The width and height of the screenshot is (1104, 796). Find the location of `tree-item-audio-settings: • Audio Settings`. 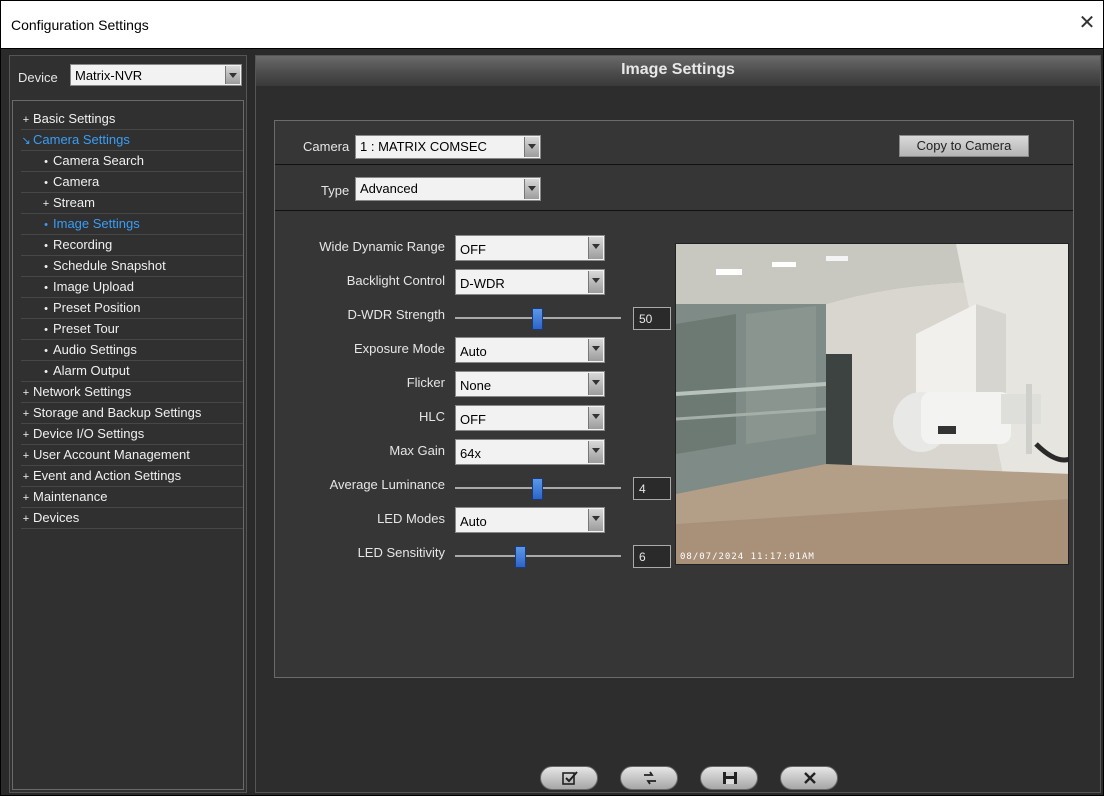

tree-item-audio-settings: • Audio Settings is located at coordinates (132, 350).